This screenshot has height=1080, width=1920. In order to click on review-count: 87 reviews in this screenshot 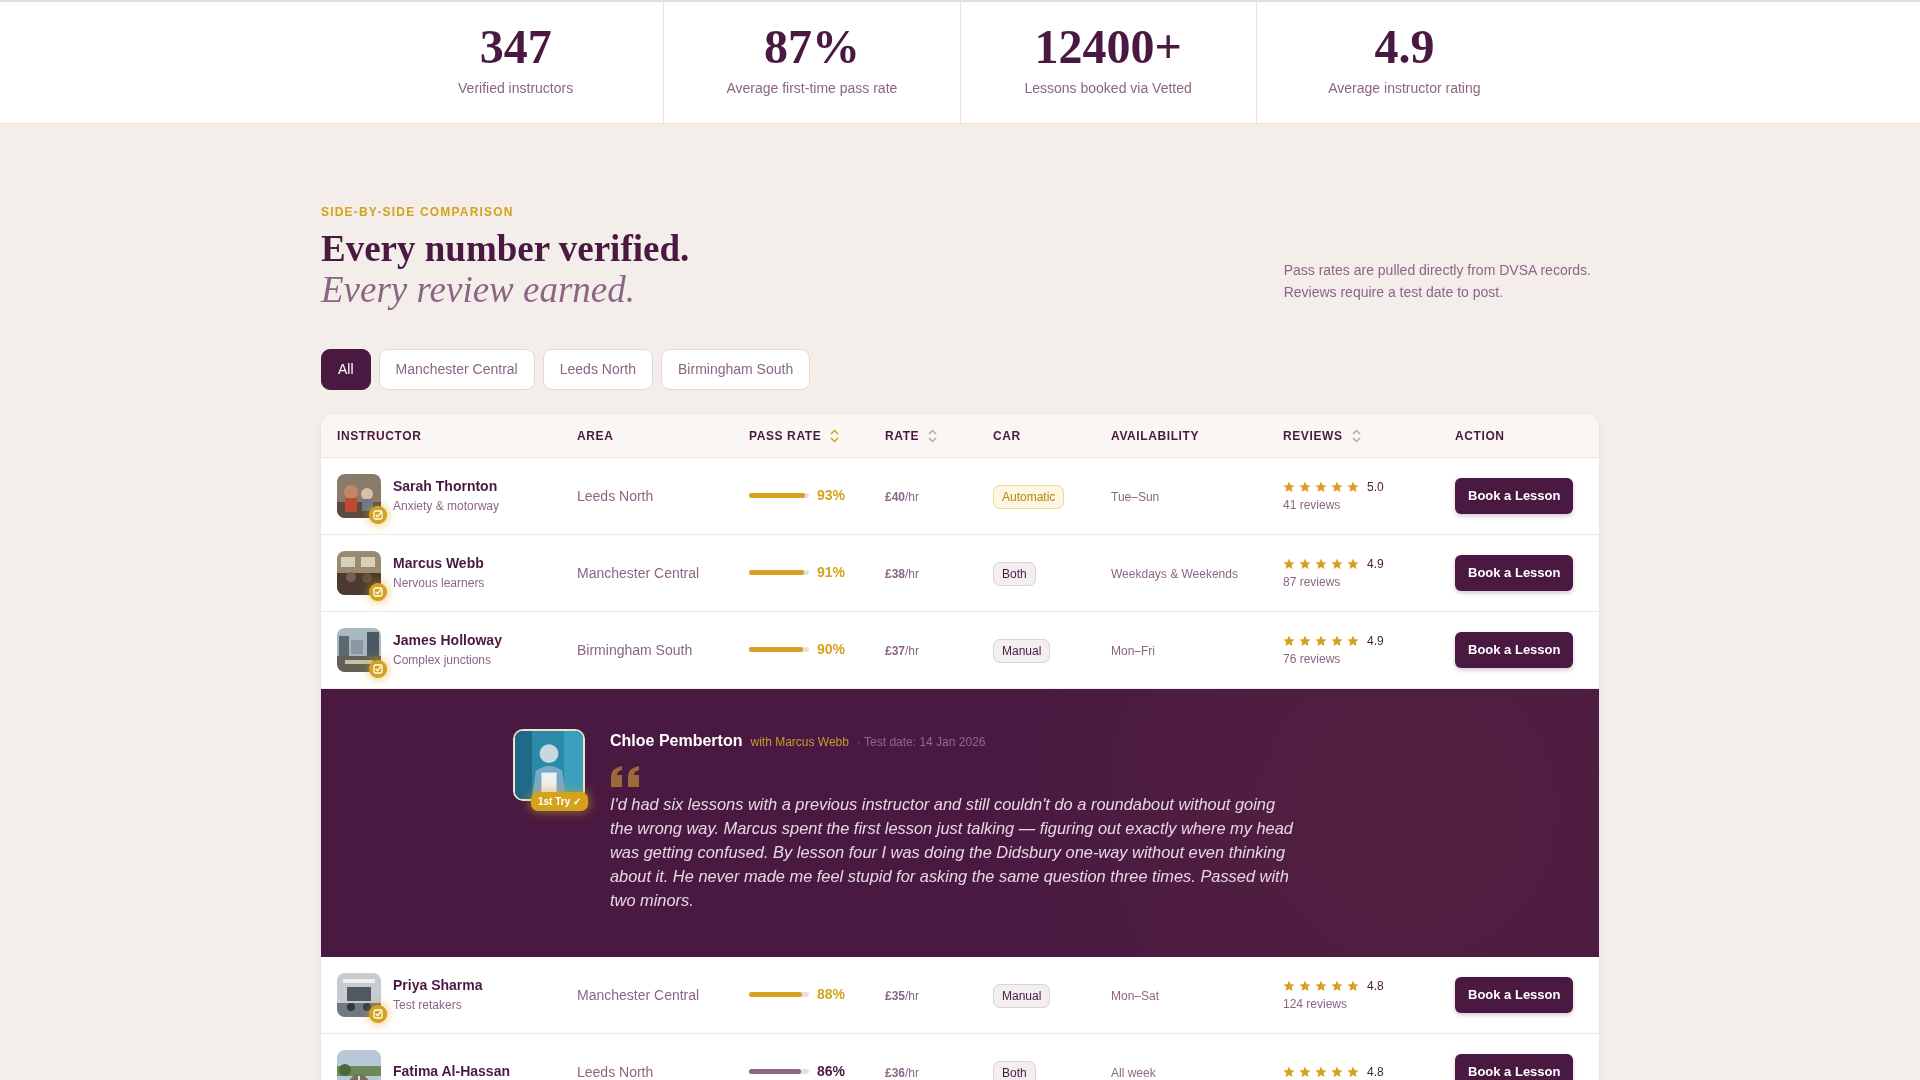, I will do `click(1312, 582)`.